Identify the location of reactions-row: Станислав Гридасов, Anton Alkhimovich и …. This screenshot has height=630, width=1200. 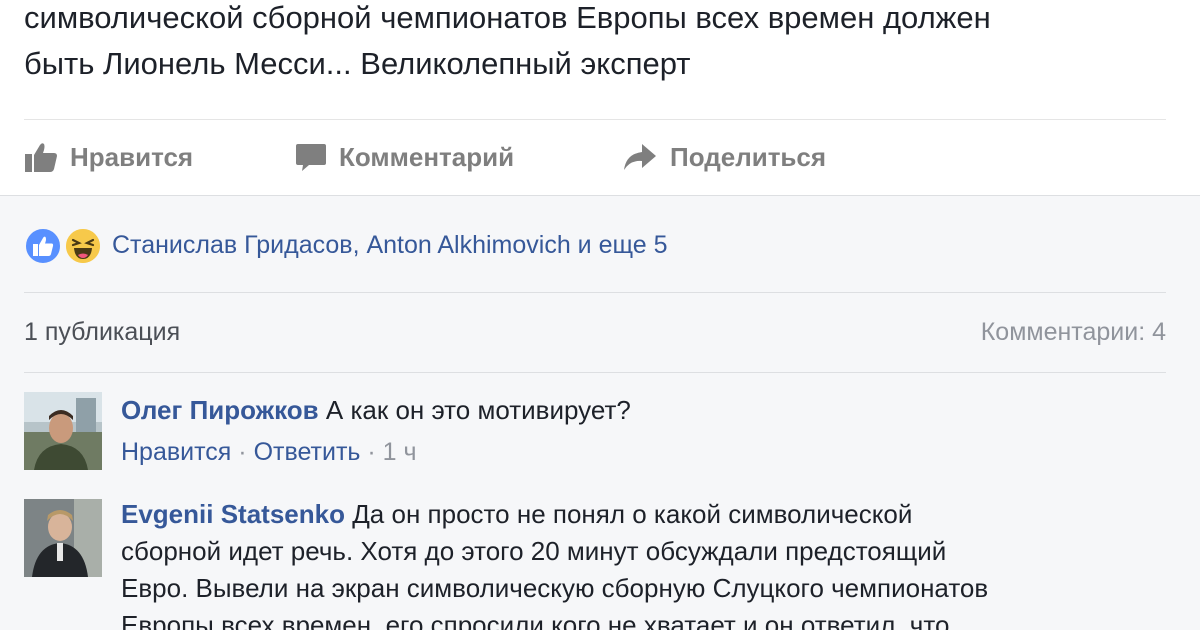
(346, 245).